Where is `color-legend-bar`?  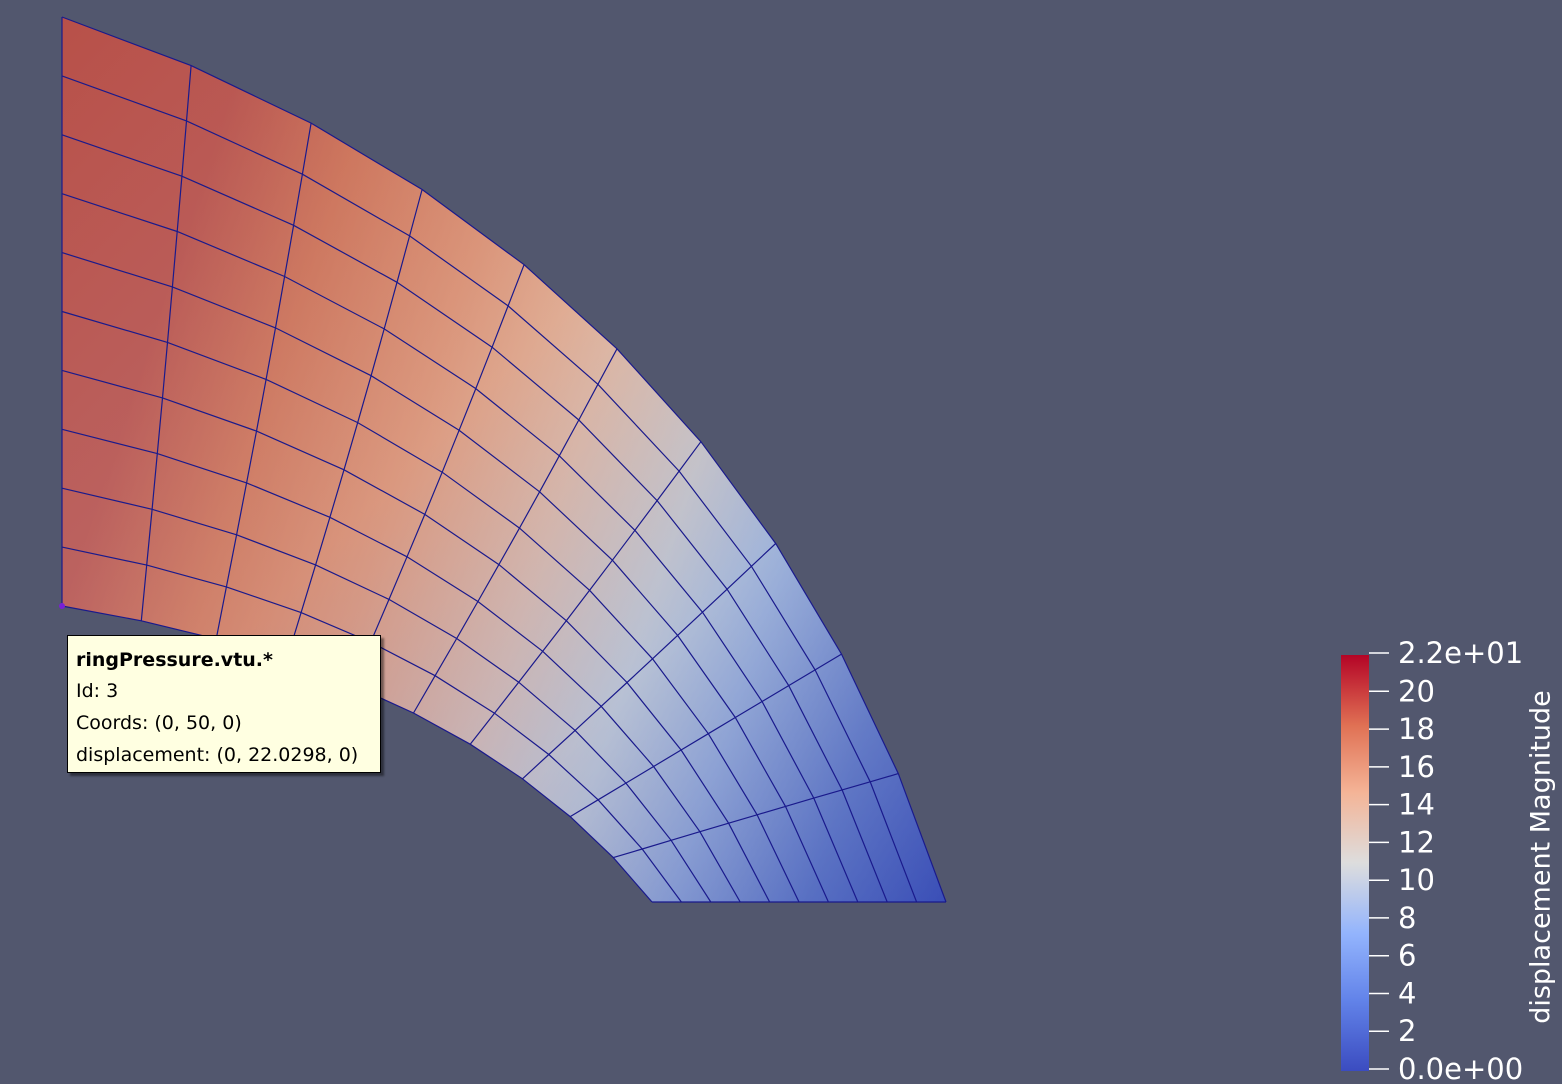 color-legend-bar is located at coordinates (1355, 863).